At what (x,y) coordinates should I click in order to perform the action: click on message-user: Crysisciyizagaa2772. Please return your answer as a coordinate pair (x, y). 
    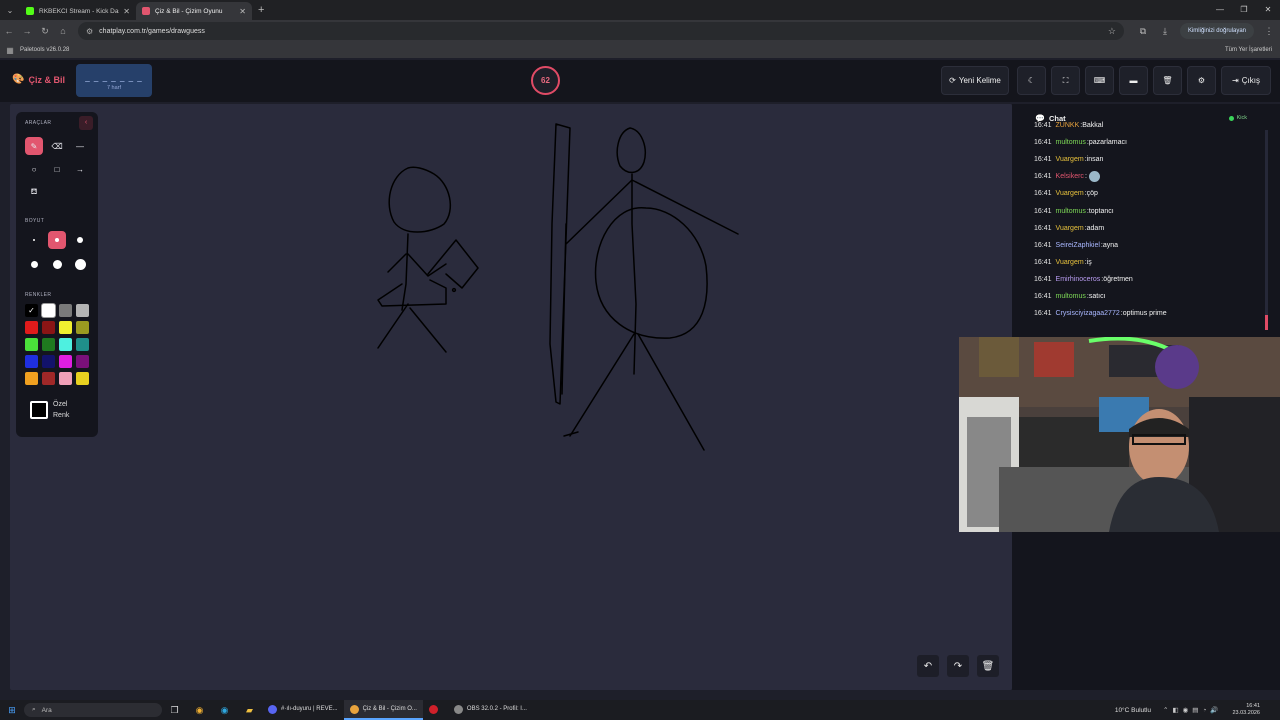
    Looking at the image, I should click on (1088, 313).